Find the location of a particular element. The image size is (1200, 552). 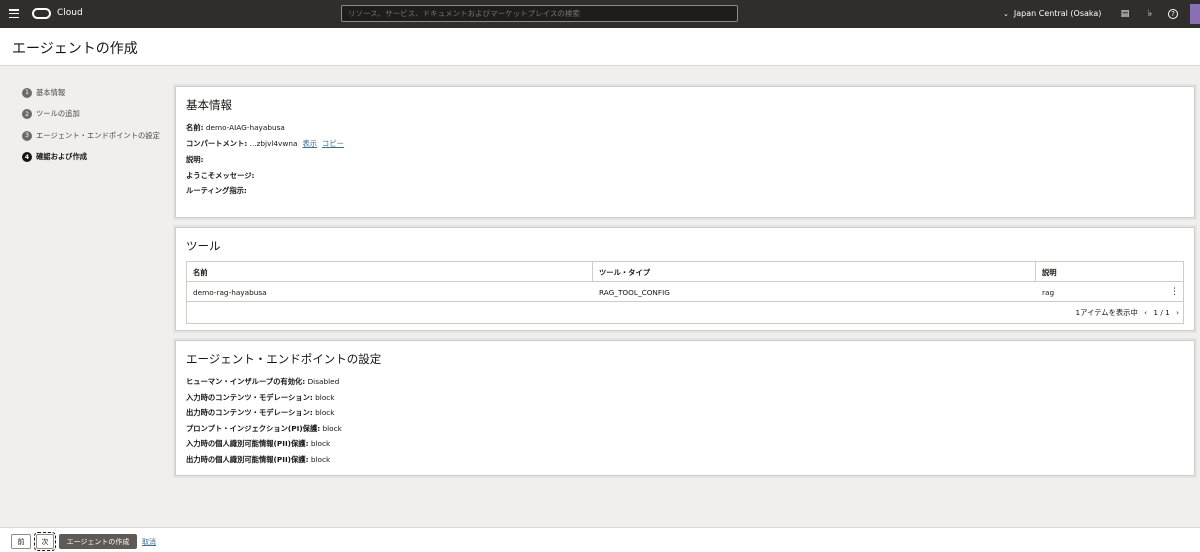

welcome-message-row: ようこそメッセージ: is located at coordinates (220, 176).